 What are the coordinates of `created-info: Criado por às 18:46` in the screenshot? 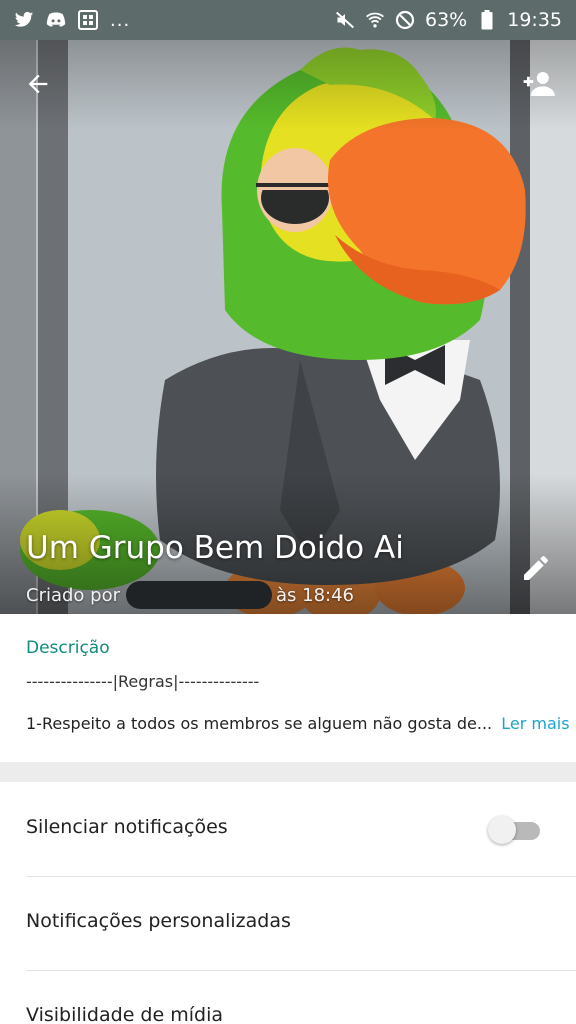 It's located at (190, 595).